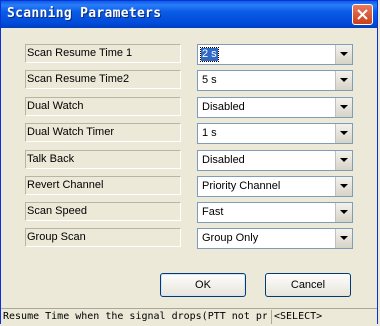  I want to click on field-label: Talk Back, so click(103, 159).